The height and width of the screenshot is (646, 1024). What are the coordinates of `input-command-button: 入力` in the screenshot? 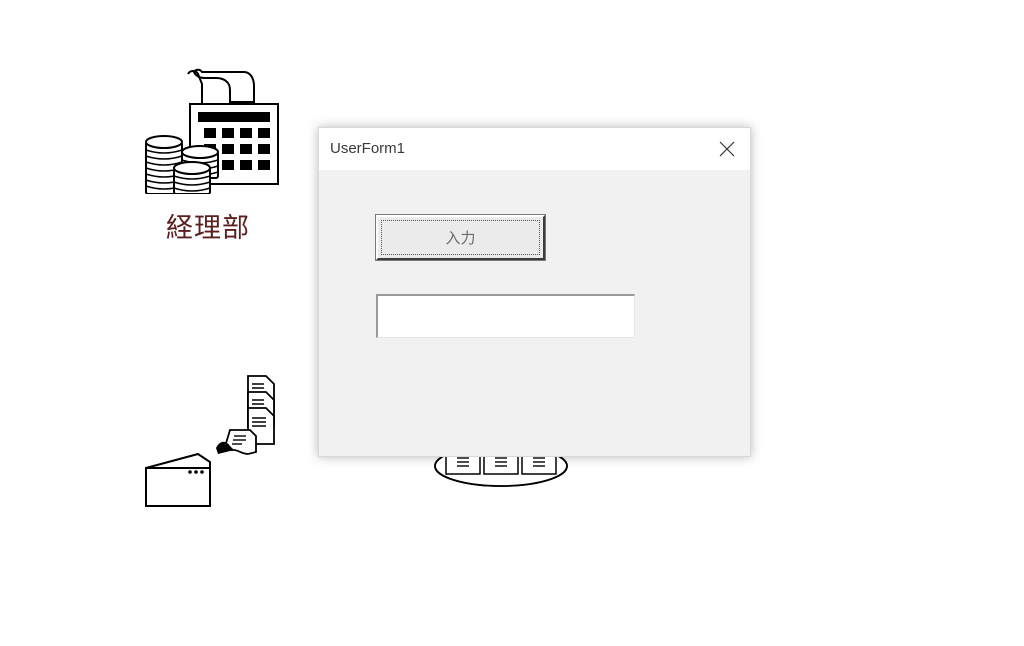 It's located at (460, 237).